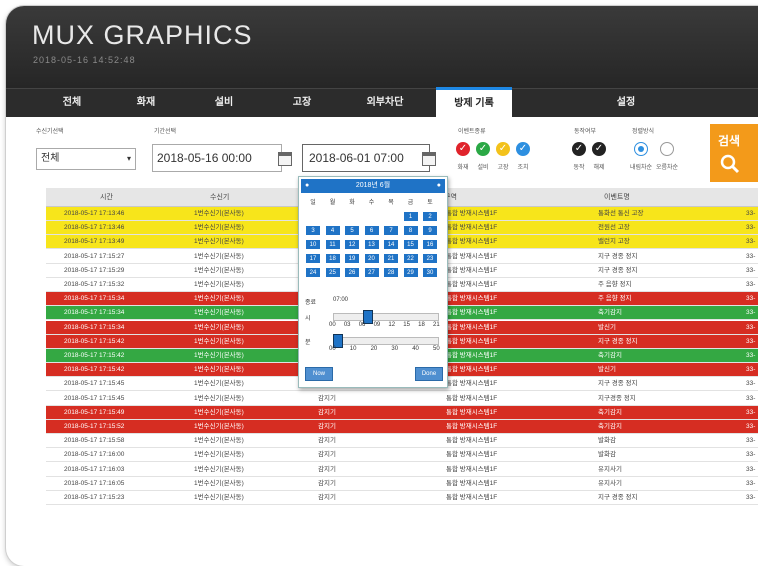 Image resolution: width=758 pixels, height=566 pixels. Describe the element at coordinates (617, 197) in the screenshot. I see `col-event: 이벤트명` at that location.